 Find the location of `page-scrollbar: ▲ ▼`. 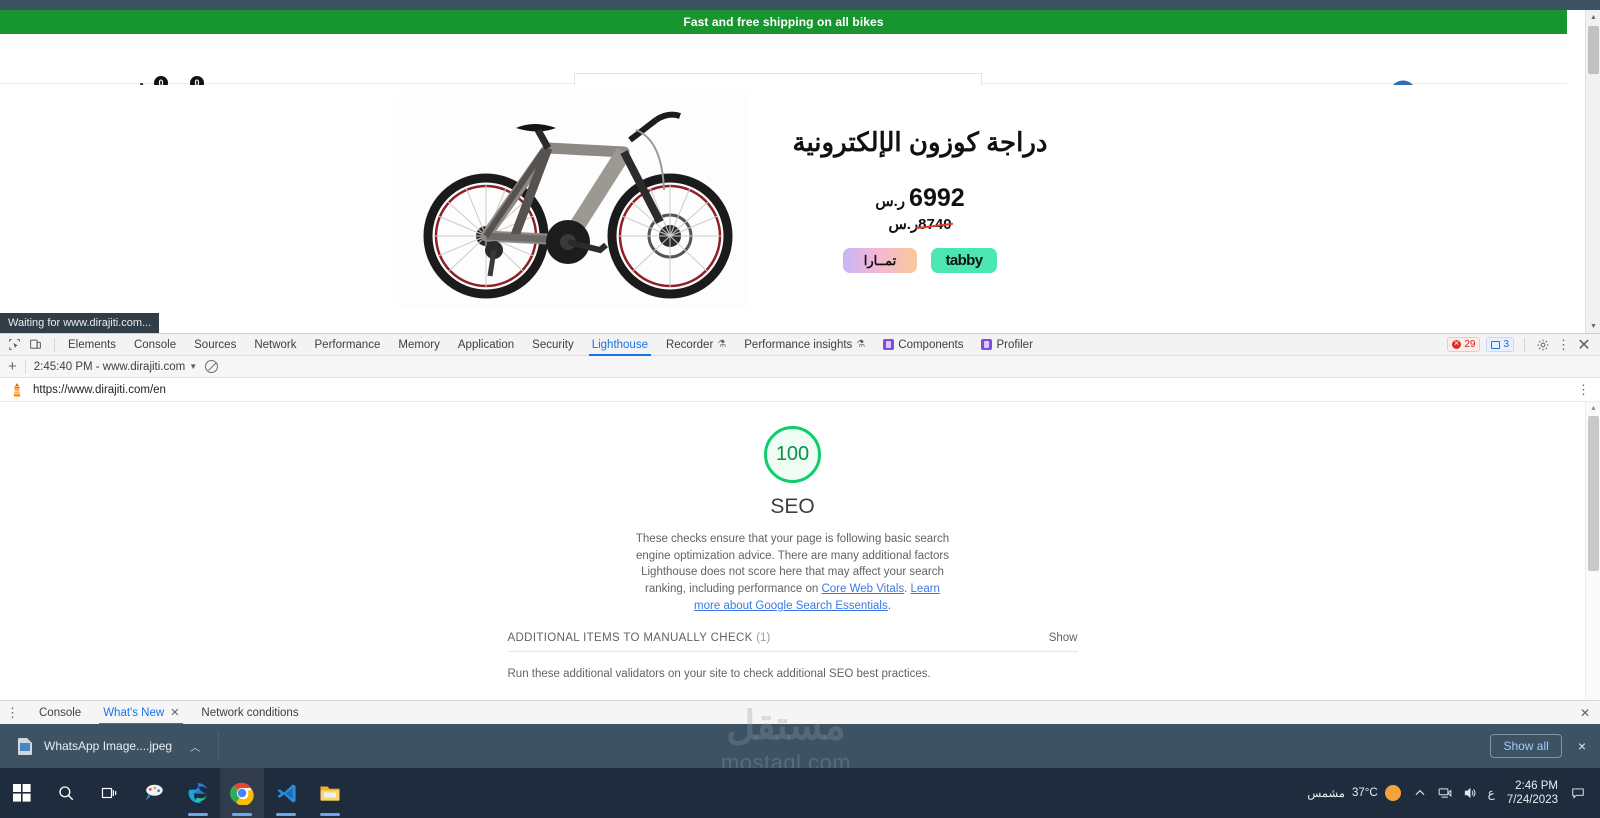

page-scrollbar: ▲ ▼ is located at coordinates (1592, 171).